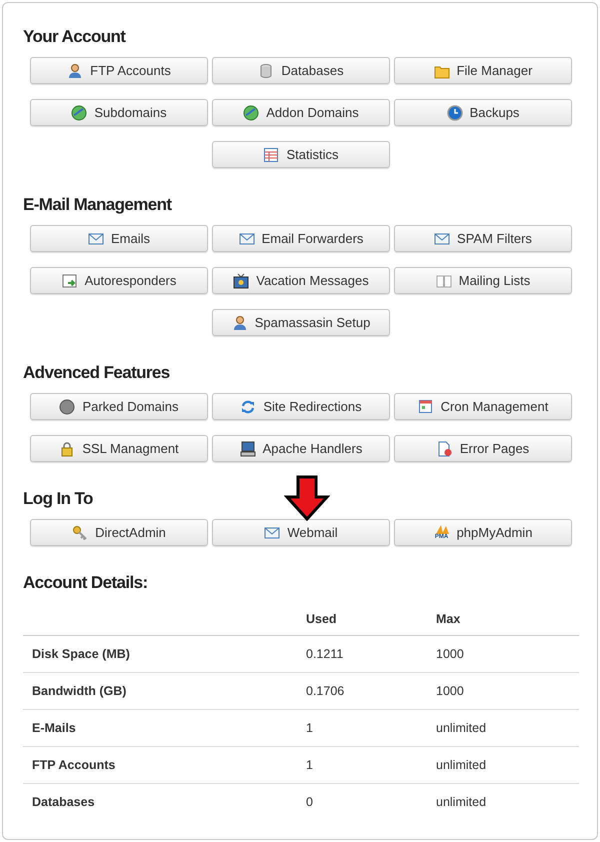 Image resolution: width=600 pixels, height=842 pixels. I want to click on window-icon, so click(70, 280).